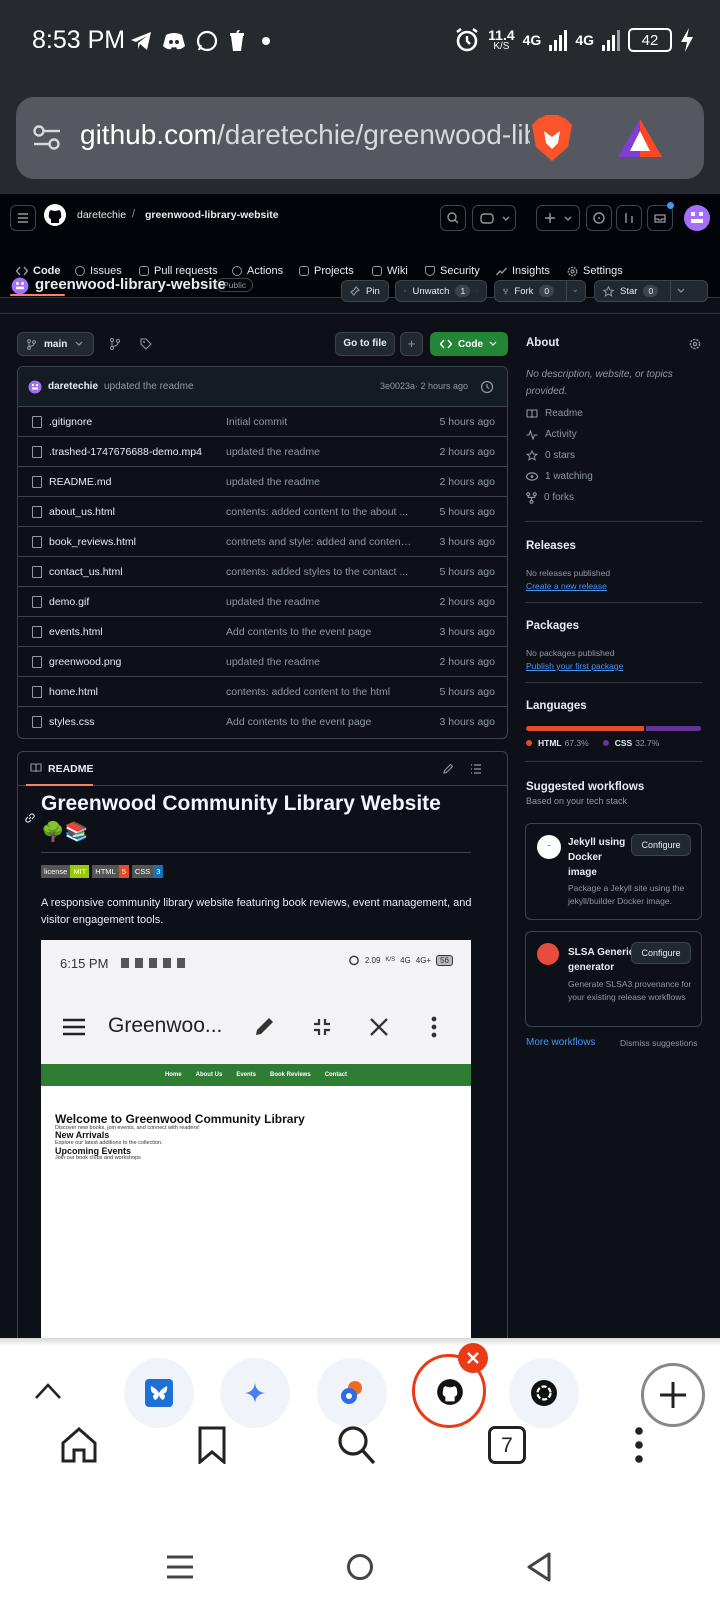 This screenshot has width=720, height=1612. What do you see at coordinates (411, 344) in the screenshot?
I see `add-file-button: +` at bounding box center [411, 344].